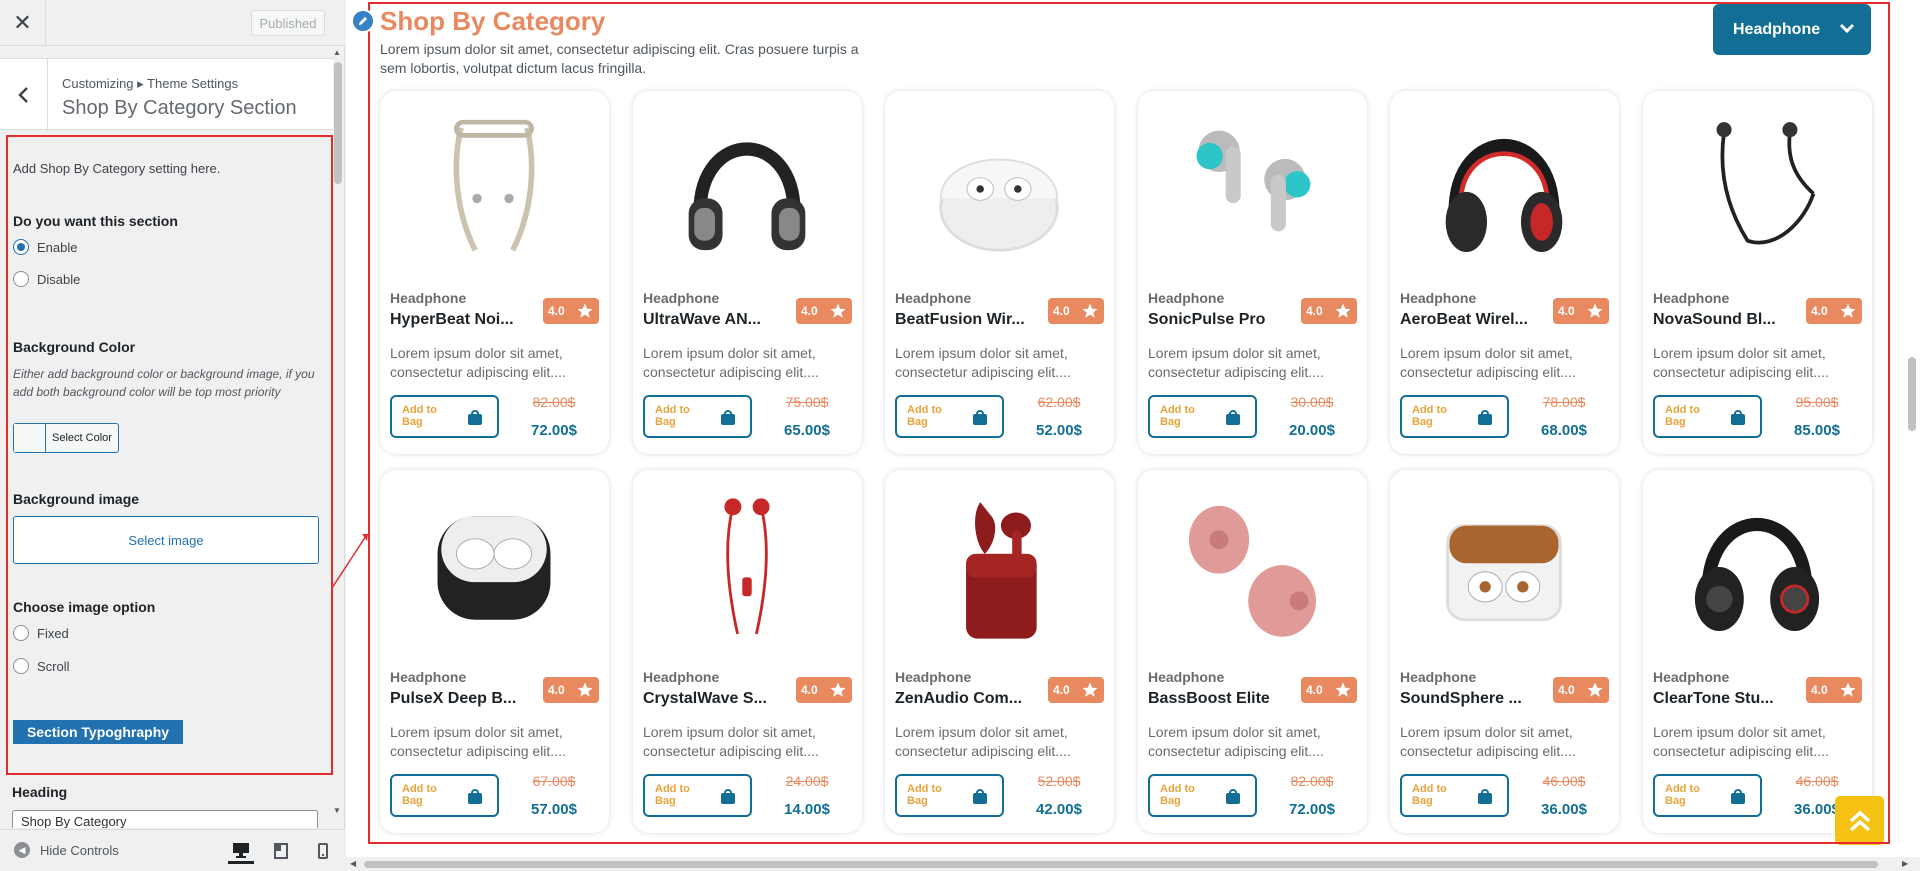 This screenshot has height=871, width=1920. What do you see at coordinates (98, 732) in the screenshot?
I see `section-typography-button: Section Typoghraphy` at bounding box center [98, 732].